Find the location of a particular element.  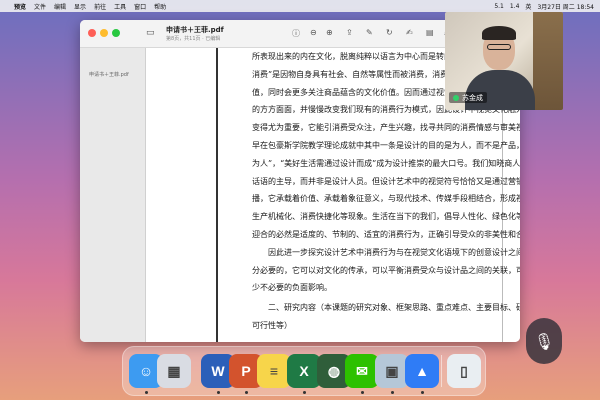

info-icon: ⓘ is located at coordinates (296, 33).